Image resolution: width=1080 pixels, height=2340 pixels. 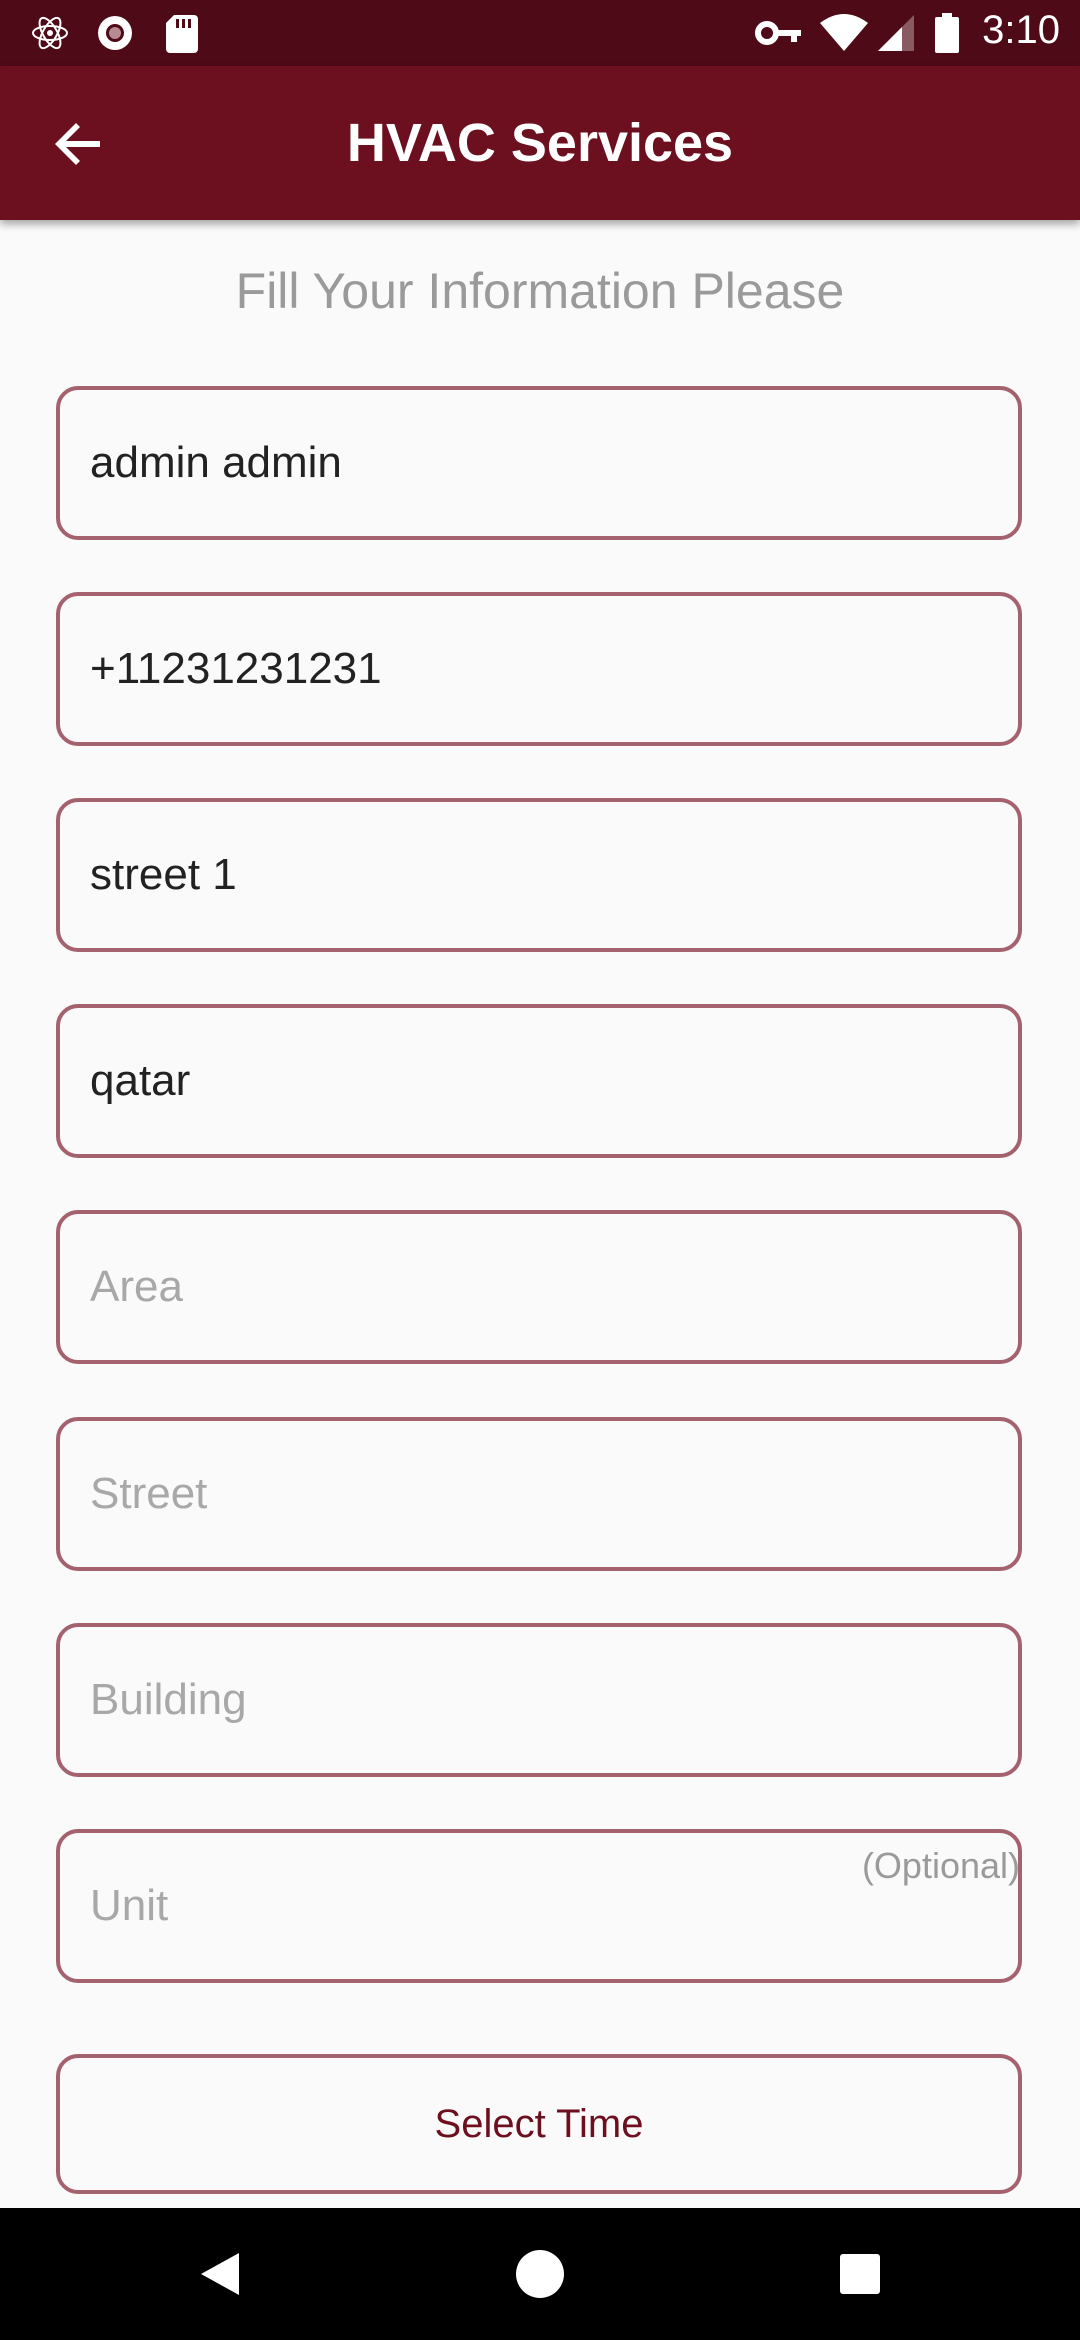 I want to click on select-time-button: Select Time, so click(x=539, y=2124).